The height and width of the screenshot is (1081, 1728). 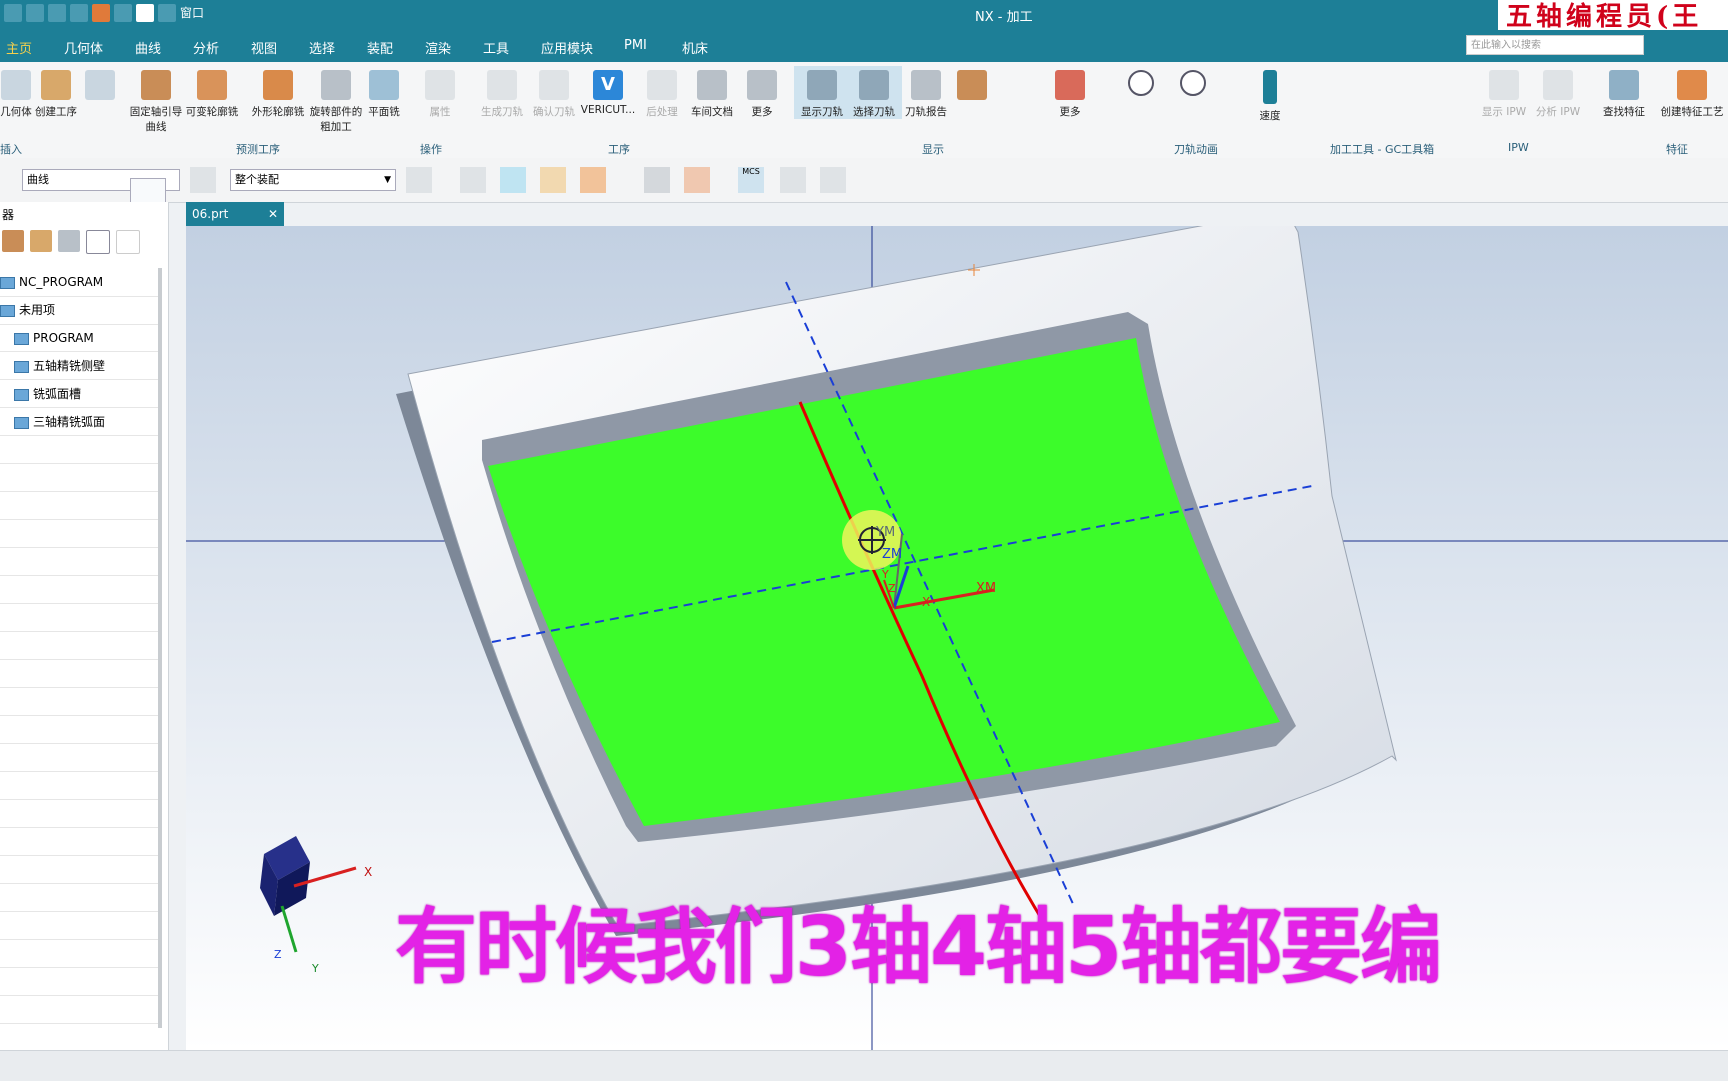 I want to click on document-tab: 06.prt ✕, so click(x=235, y=214).